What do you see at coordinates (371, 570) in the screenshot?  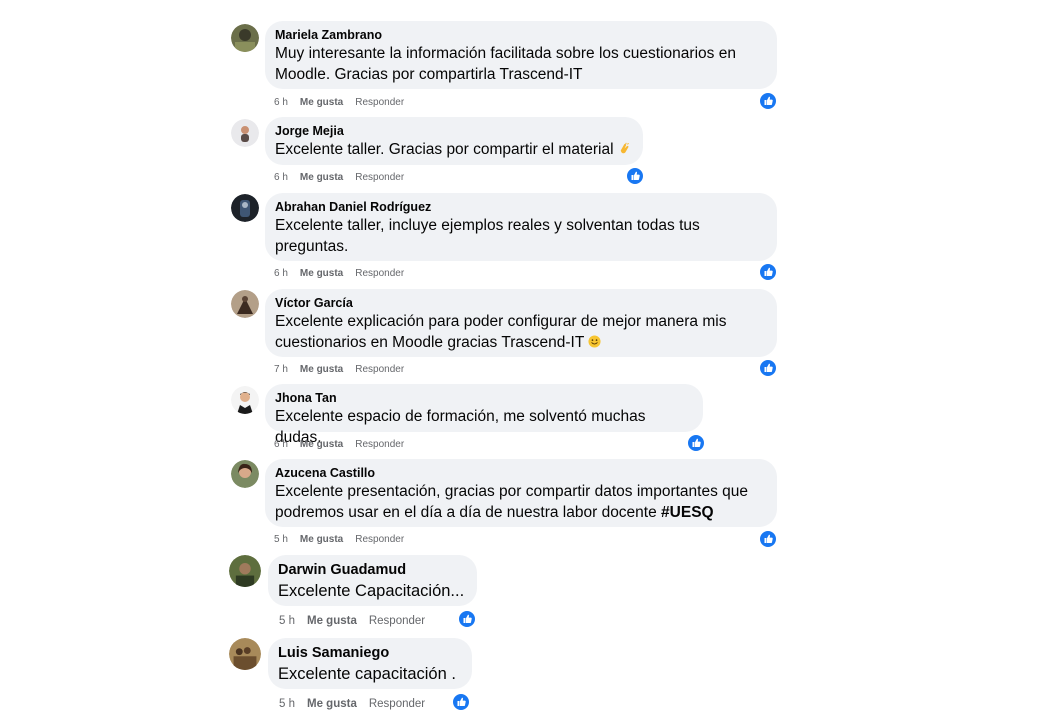 I see `author-name: Darwin Guadamud` at bounding box center [371, 570].